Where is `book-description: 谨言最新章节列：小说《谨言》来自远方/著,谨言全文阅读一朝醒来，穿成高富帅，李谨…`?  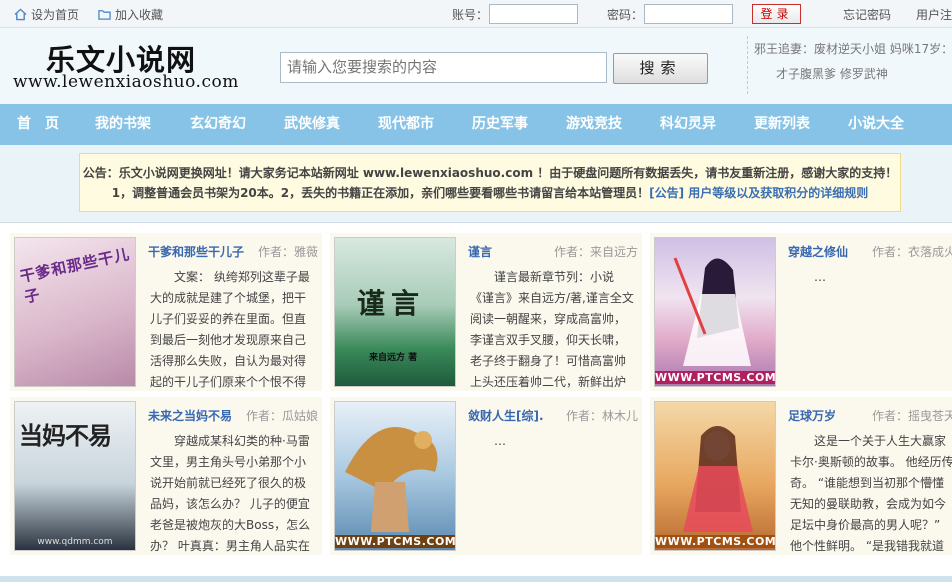
book-description: 谨言最新章节列：小说《谨言》来自远方/著,谨言全文阅读一朝醒来，穿成高富帅，李谨… is located at coordinates (552, 329).